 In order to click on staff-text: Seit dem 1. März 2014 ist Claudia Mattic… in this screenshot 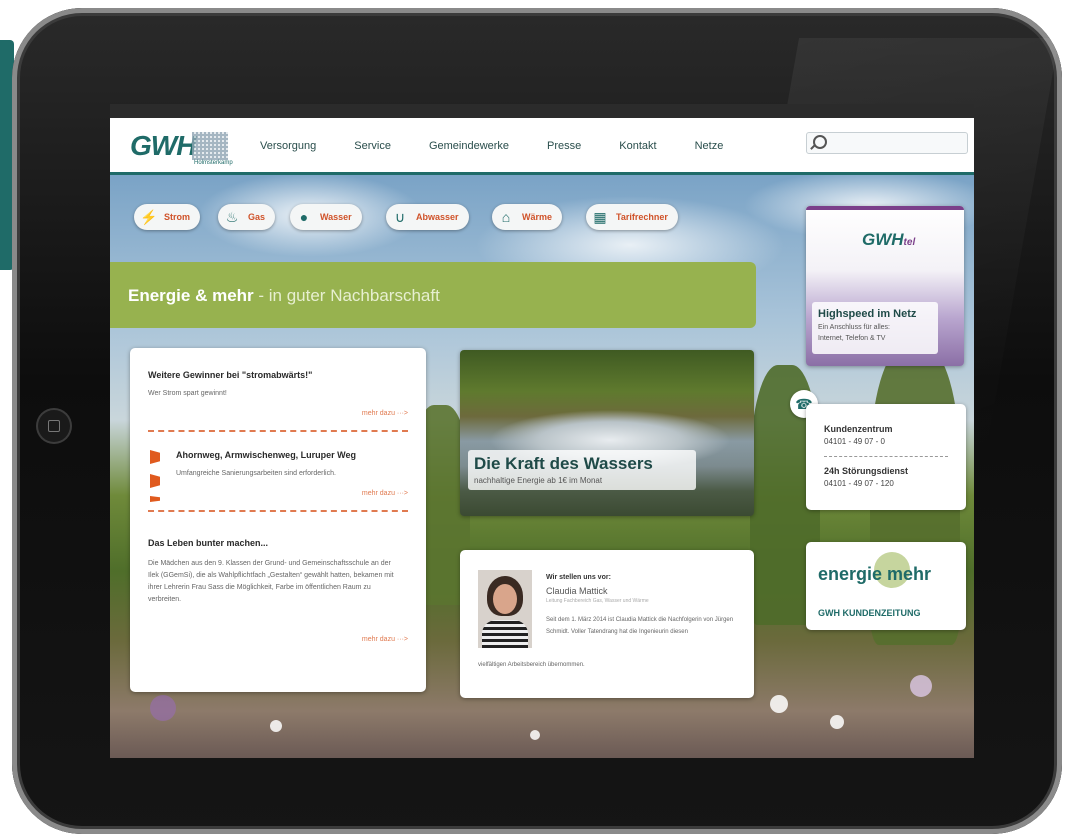, I will do `click(640, 626)`.